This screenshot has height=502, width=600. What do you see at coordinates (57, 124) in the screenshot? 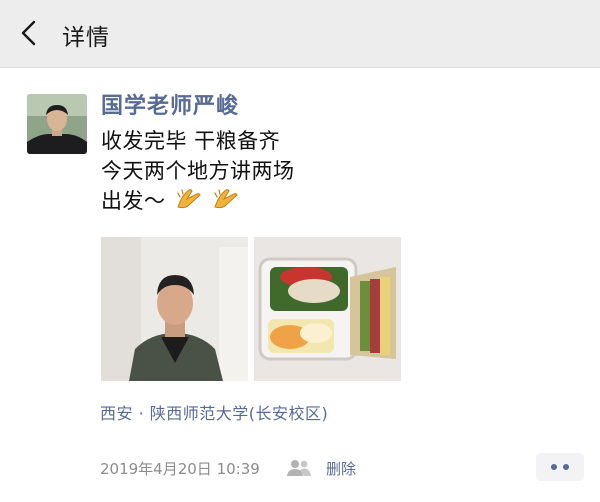
I see `avatar` at bounding box center [57, 124].